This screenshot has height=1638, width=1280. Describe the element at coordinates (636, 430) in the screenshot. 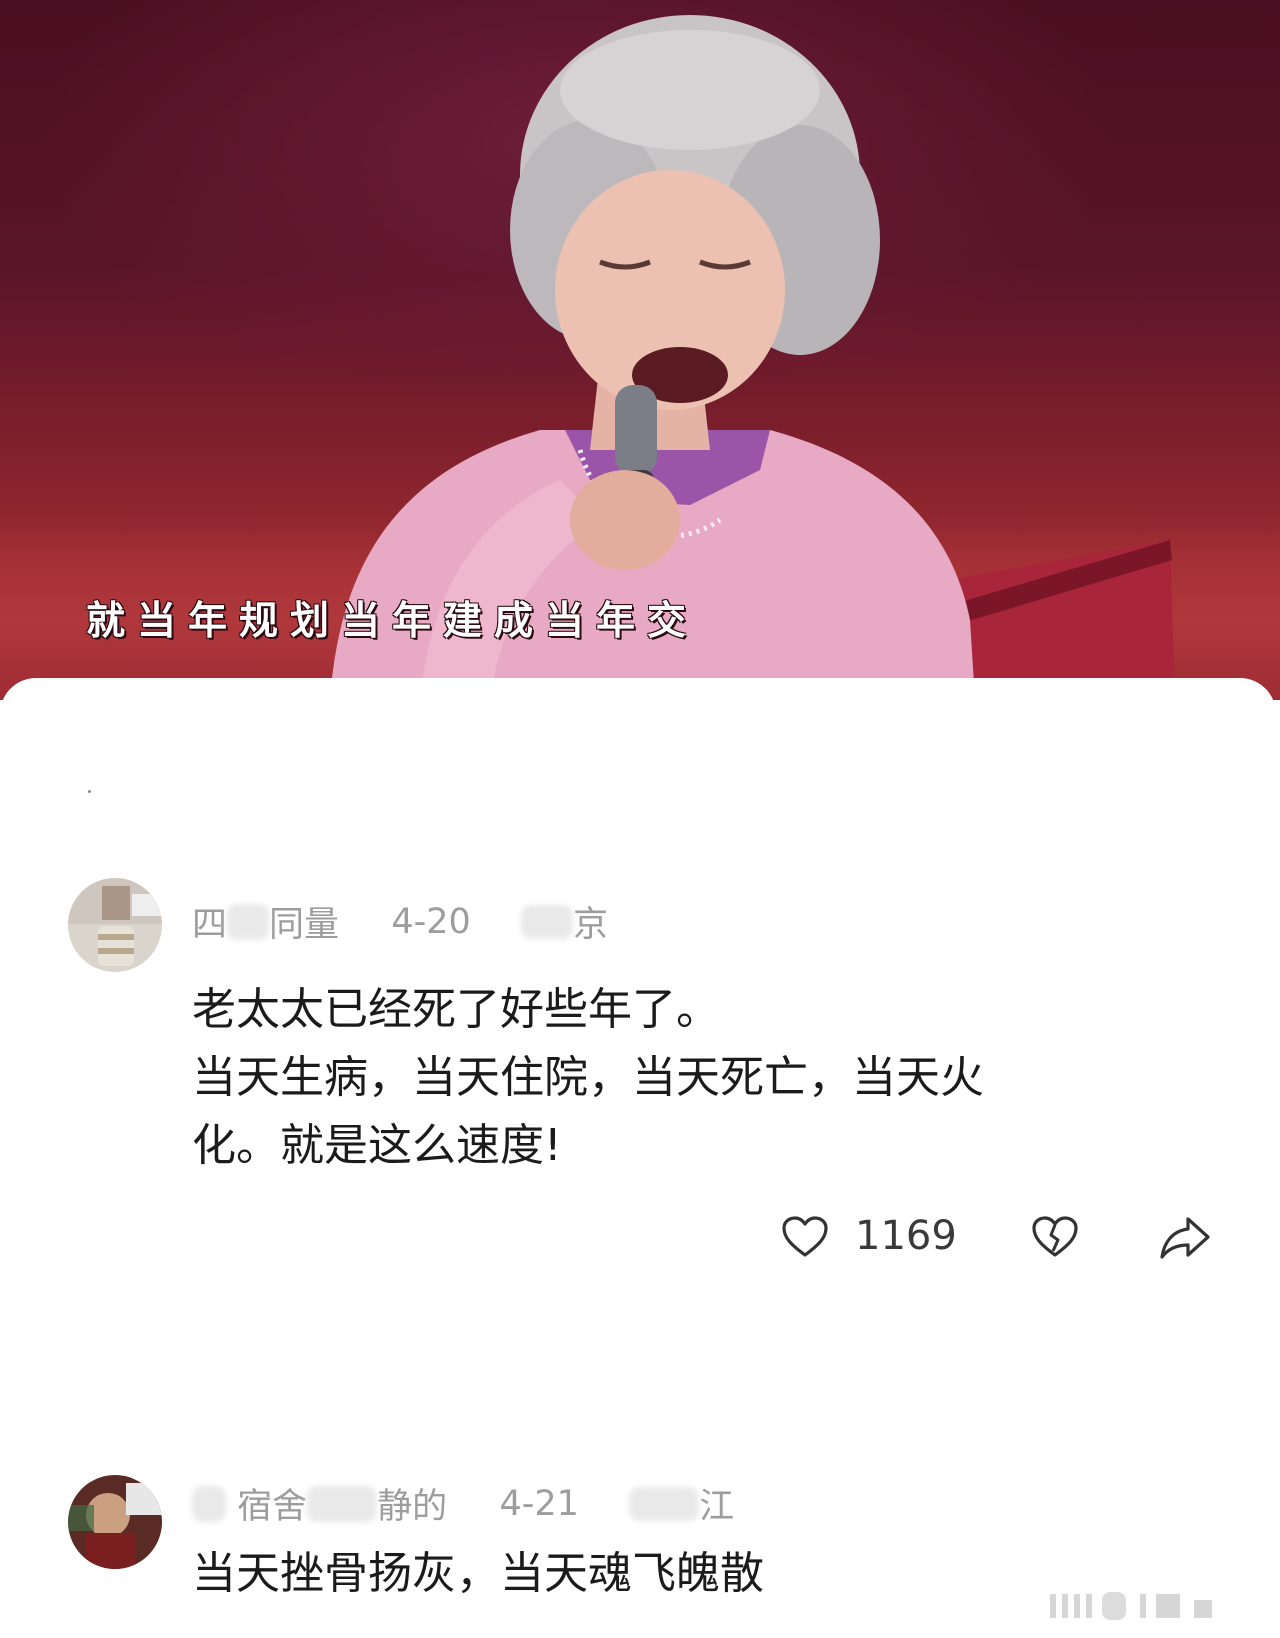

I see `microphone` at that location.